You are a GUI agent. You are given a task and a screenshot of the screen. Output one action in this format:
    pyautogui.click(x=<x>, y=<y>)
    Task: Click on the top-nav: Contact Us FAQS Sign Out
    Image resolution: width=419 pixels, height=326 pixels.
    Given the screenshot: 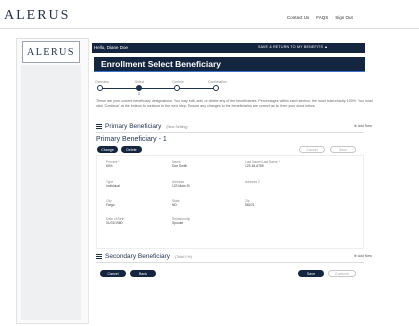 What is the action you would take?
    pyautogui.click(x=320, y=17)
    